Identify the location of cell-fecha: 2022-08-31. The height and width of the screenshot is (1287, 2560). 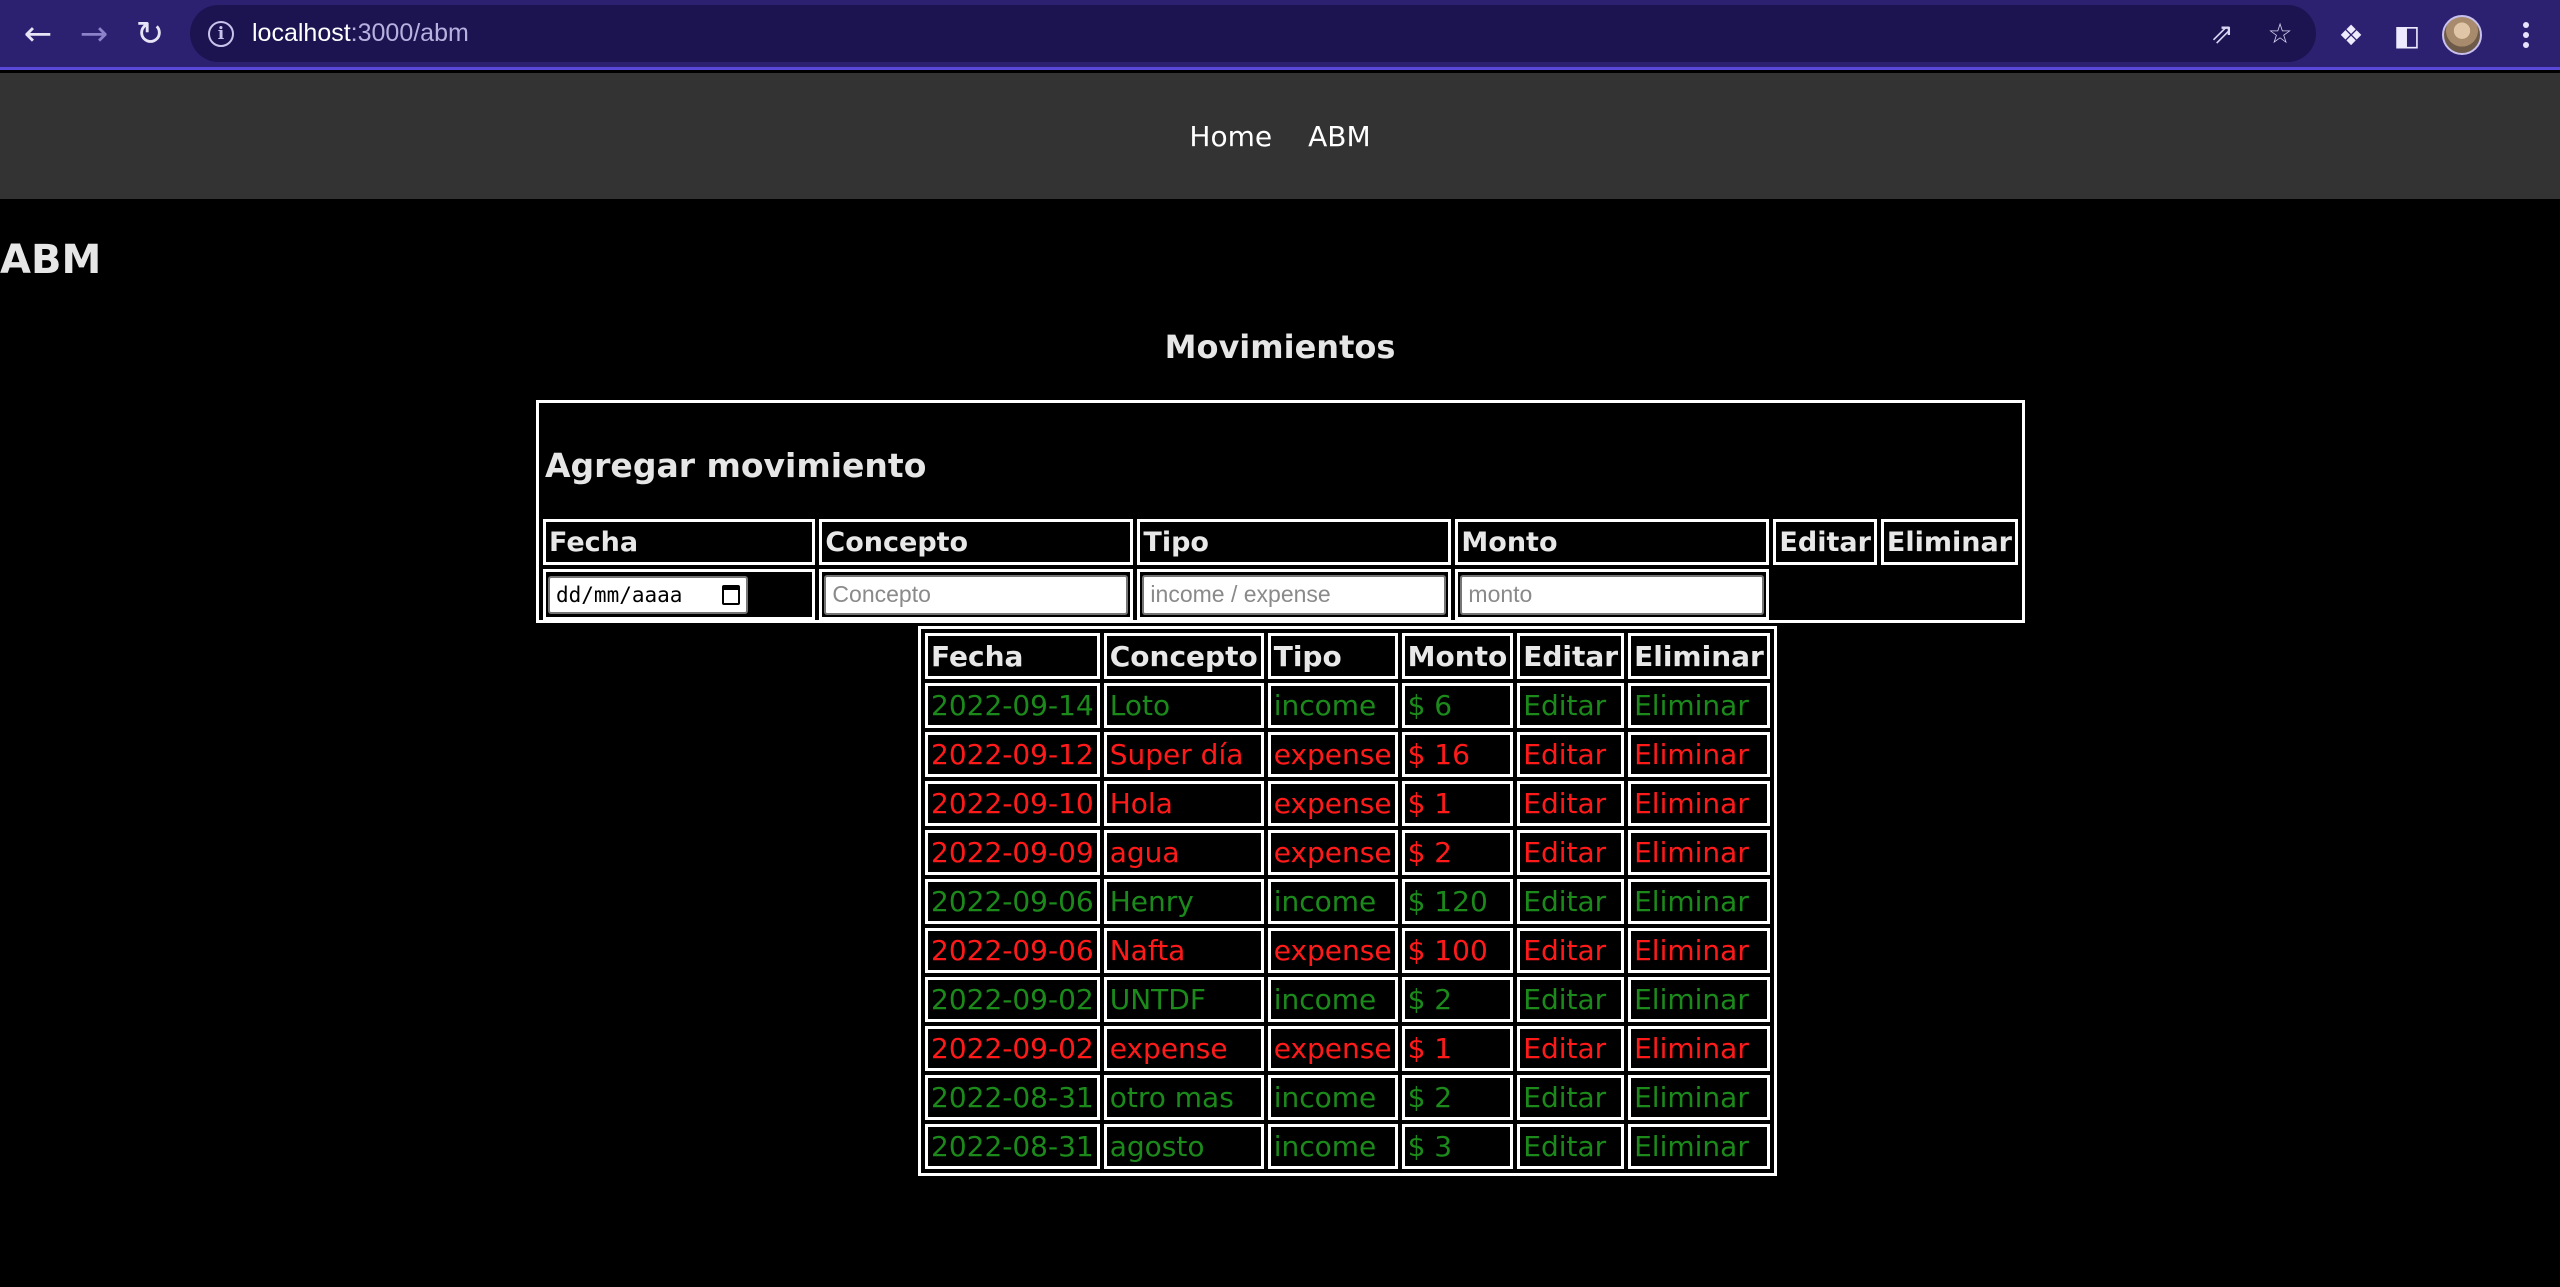
(1012, 1097).